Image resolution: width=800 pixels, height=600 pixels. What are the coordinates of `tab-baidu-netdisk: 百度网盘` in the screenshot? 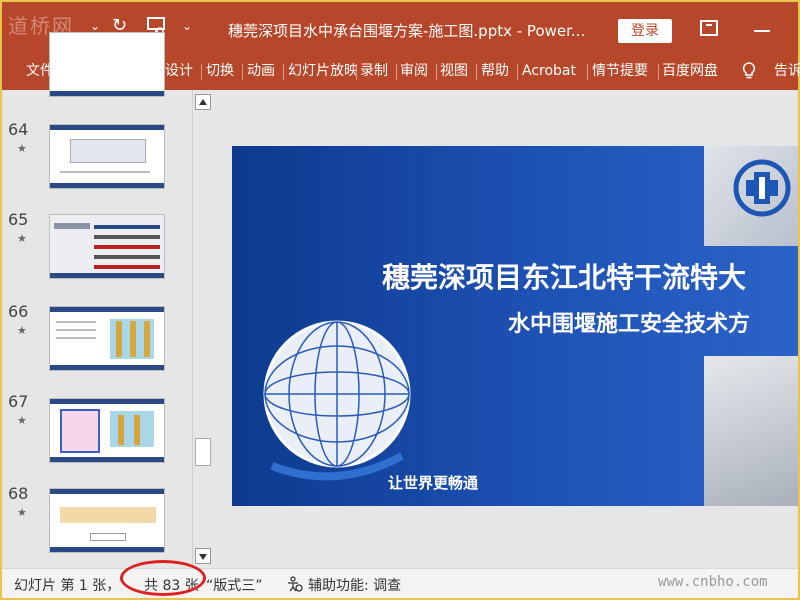 It's located at (690, 71).